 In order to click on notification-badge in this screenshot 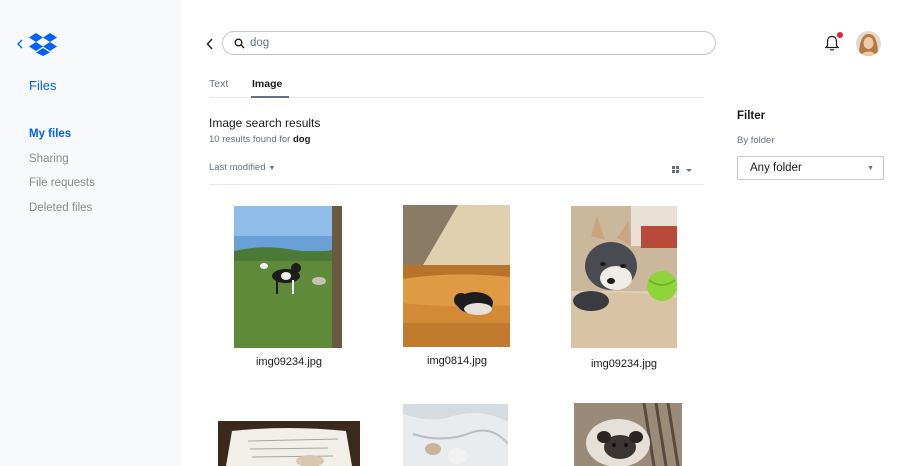, I will do `click(840, 35)`.